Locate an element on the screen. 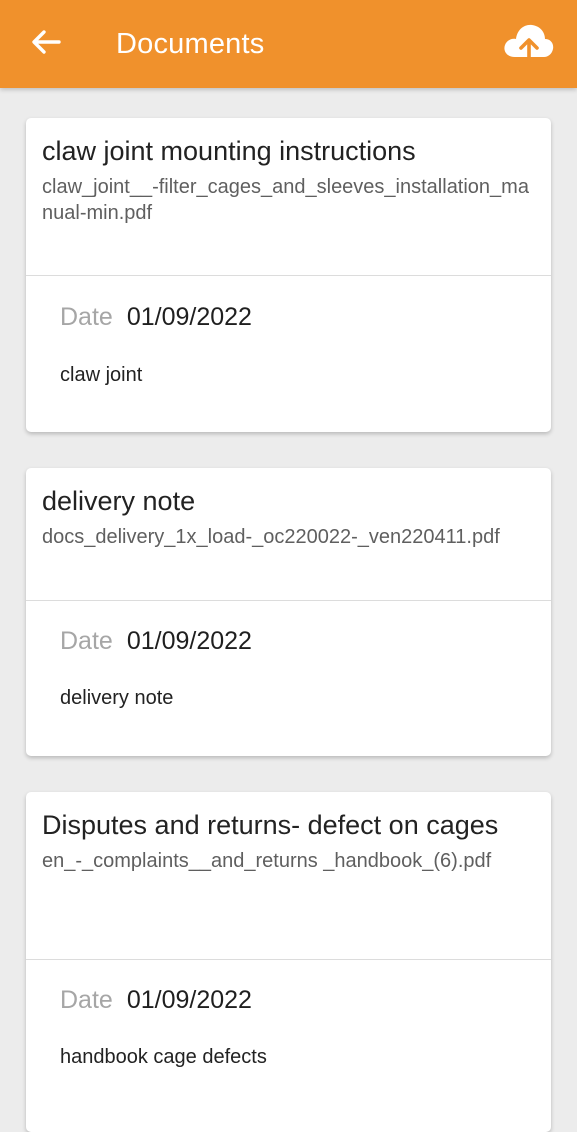 This screenshot has width=577, height=1132. arrow-left-icon is located at coordinates (46, 44).